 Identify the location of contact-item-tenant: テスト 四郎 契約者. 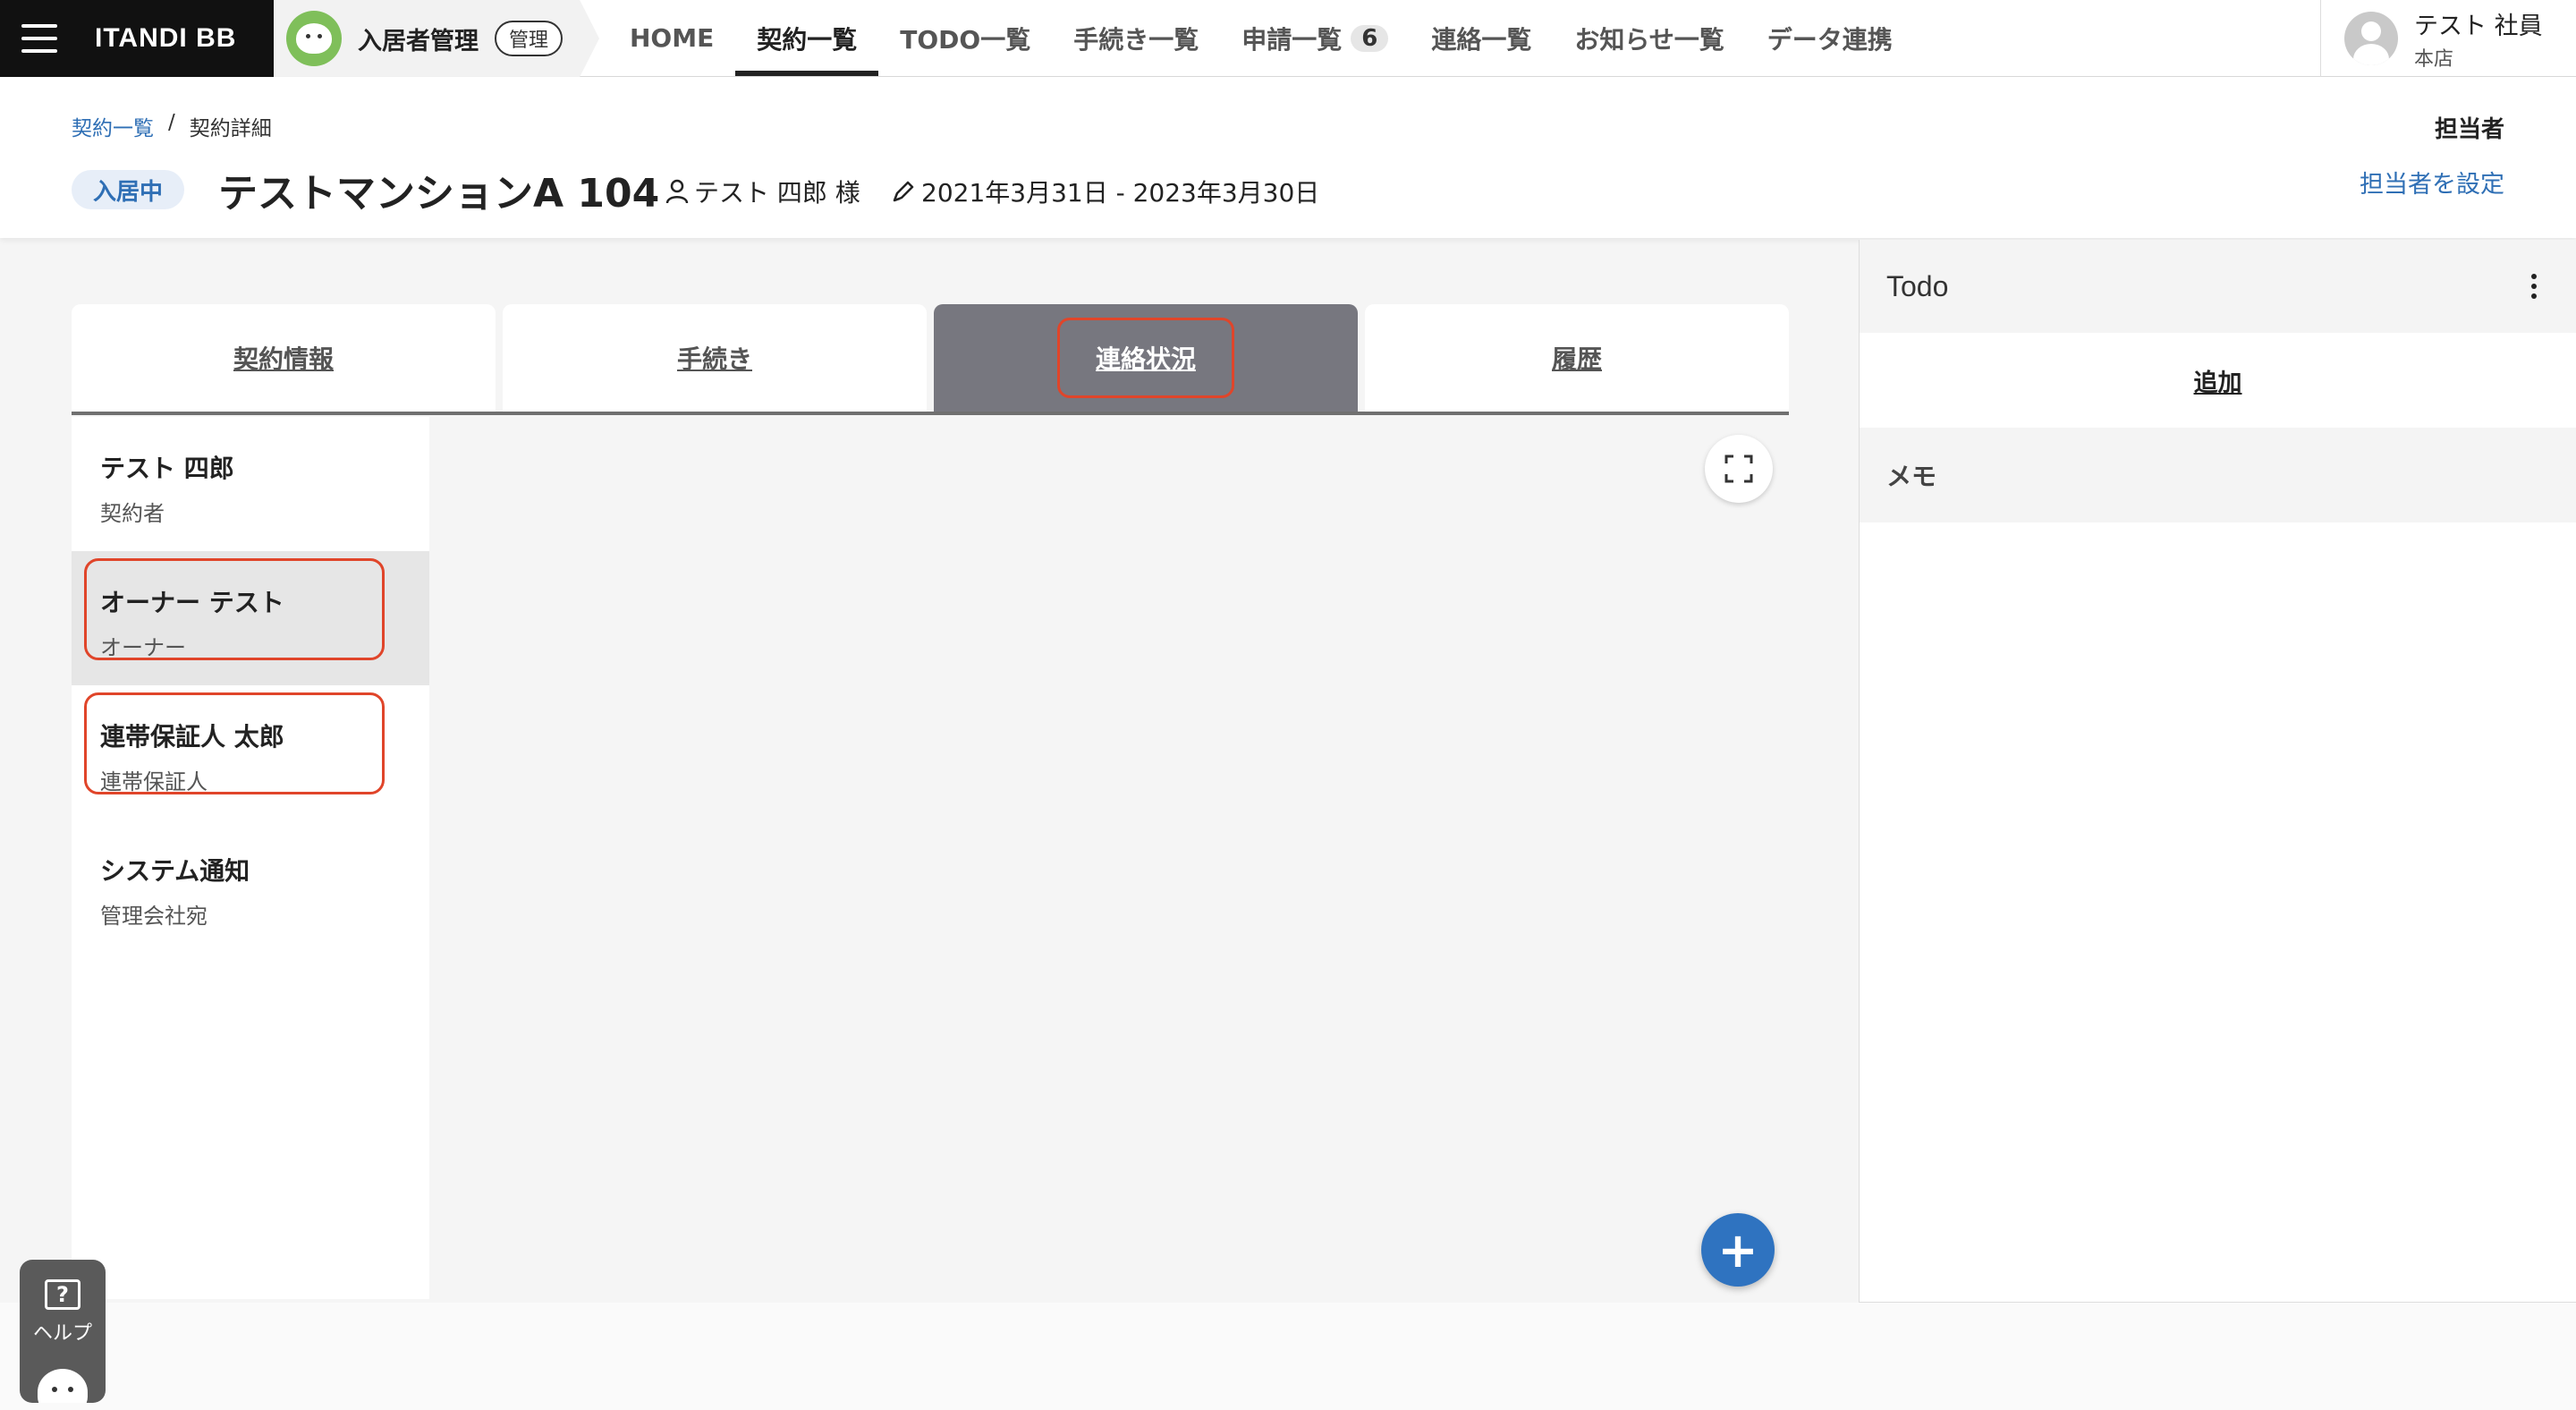
(250, 484).